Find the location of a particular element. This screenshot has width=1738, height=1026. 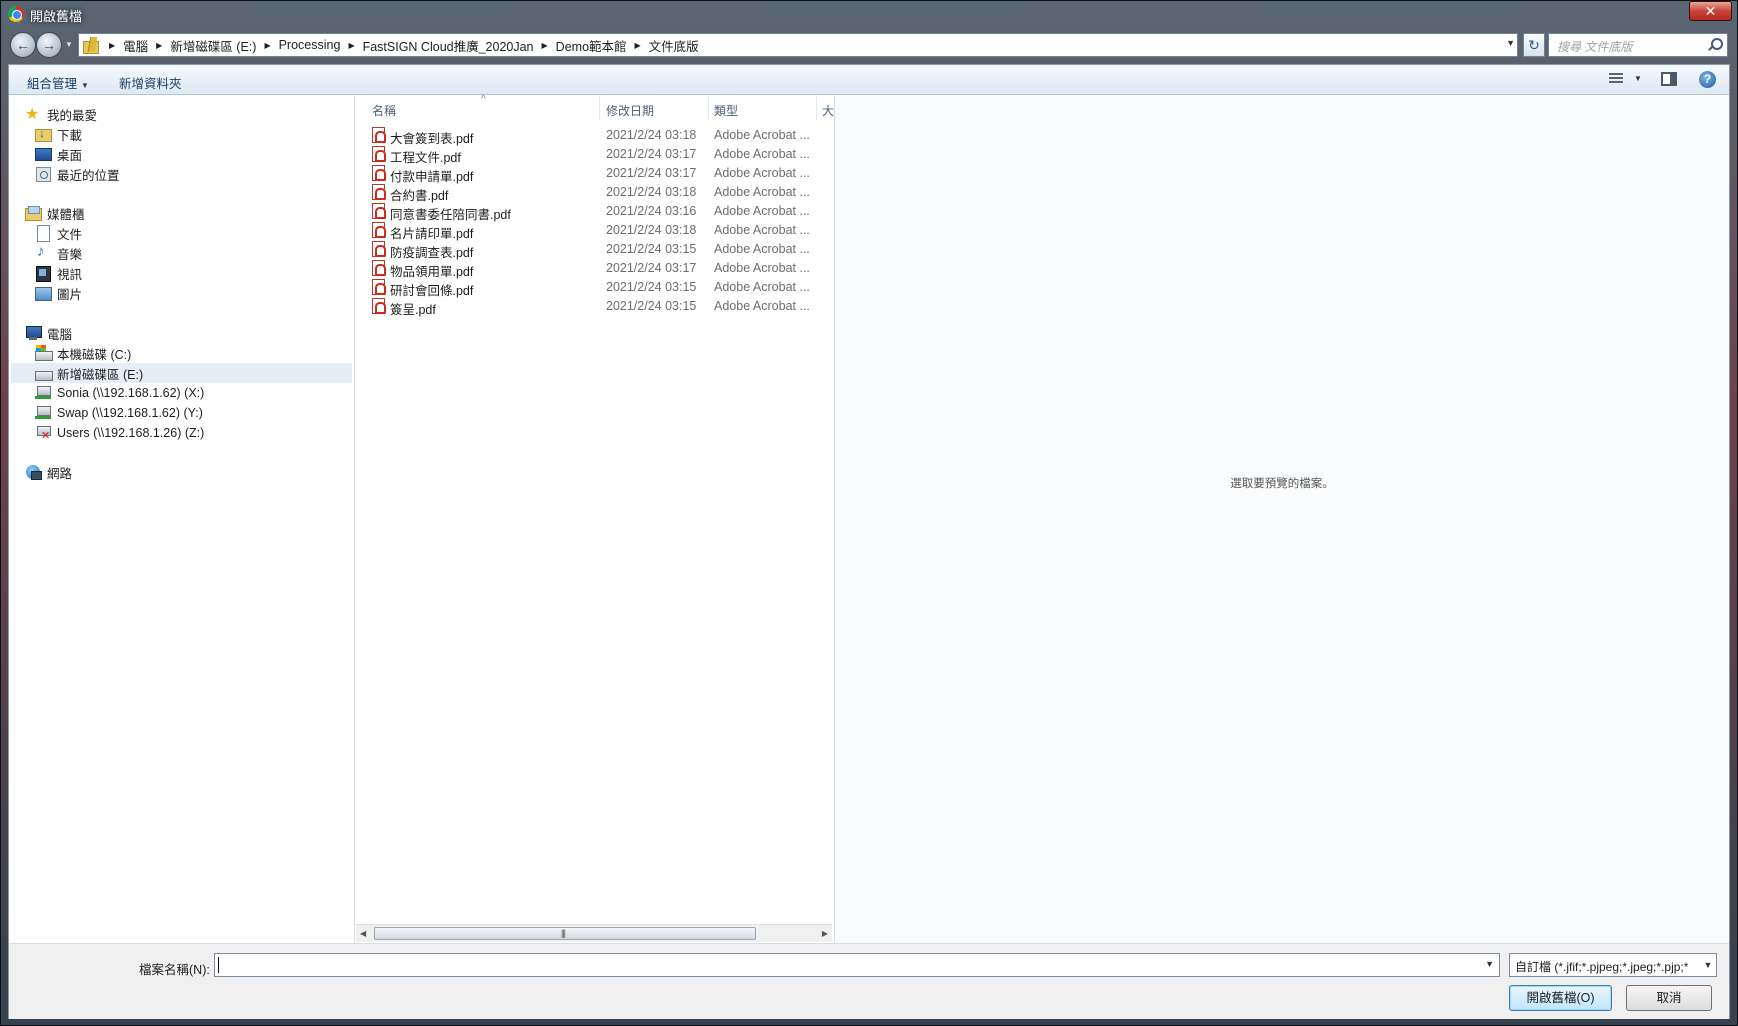

open-button: 開啟舊檔(O) is located at coordinates (1560, 998).